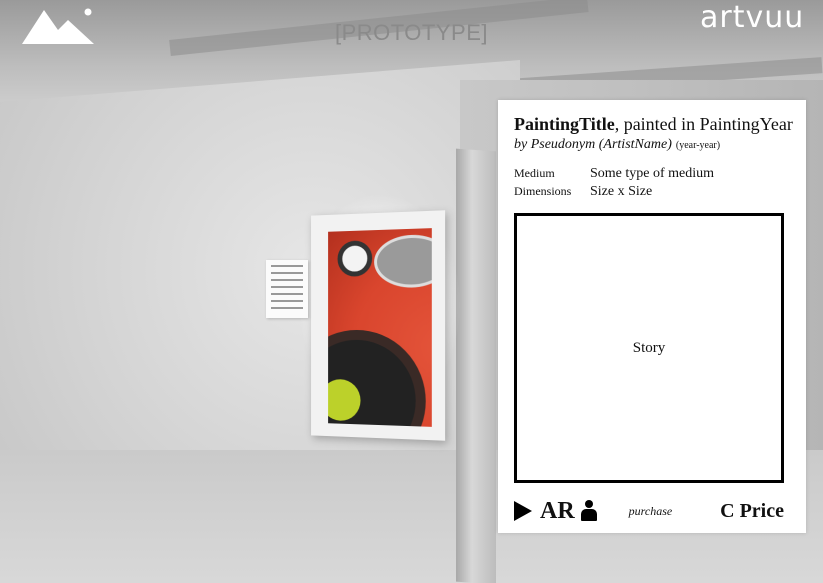 The height and width of the screenshot is (583, 823). Describe the element at coordinates (703, 124) in the screenshot. I see `painting-year: , painted in PaintingYear` at that location.